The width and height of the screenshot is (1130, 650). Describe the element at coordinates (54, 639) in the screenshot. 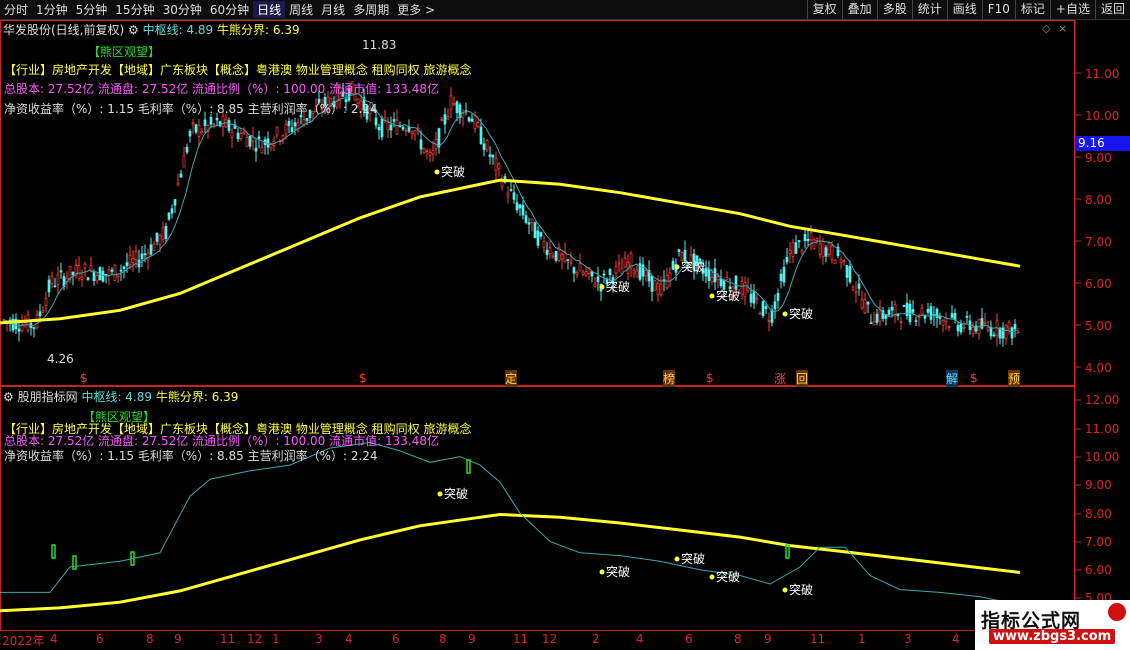

I see `x-tick: 4` at that location.